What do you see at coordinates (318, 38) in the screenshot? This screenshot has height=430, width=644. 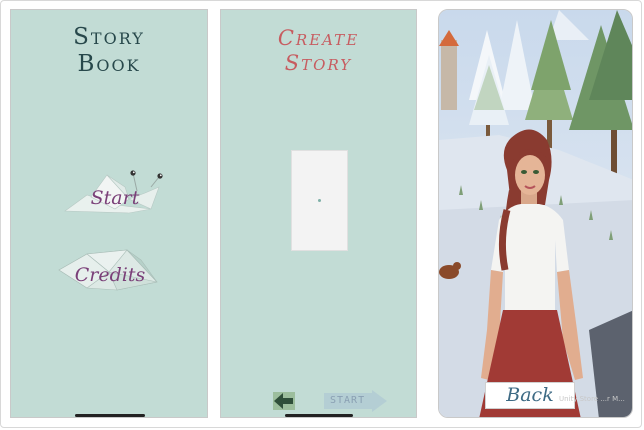 I see `title-line-1: Create` at bounding box center [318, 38].